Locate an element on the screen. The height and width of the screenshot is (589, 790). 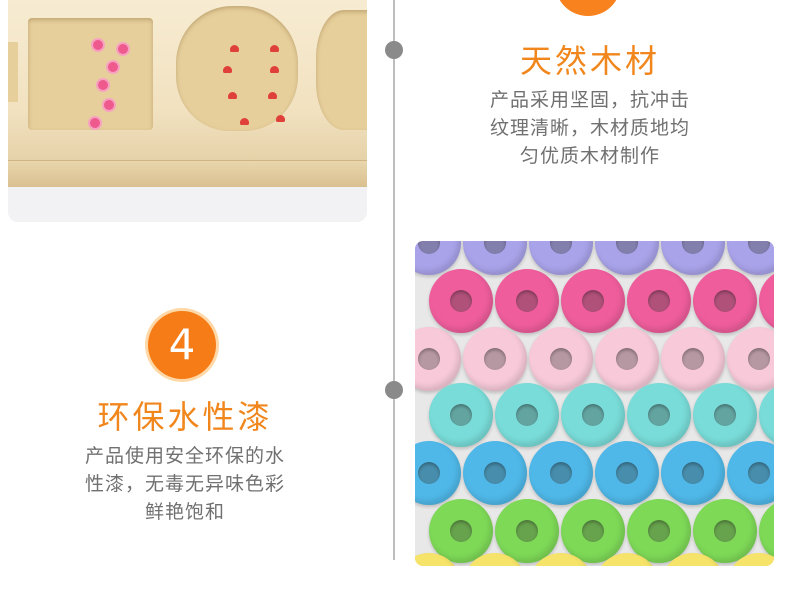
feature-number-badge: 4 is located at coordinates (182, 345).